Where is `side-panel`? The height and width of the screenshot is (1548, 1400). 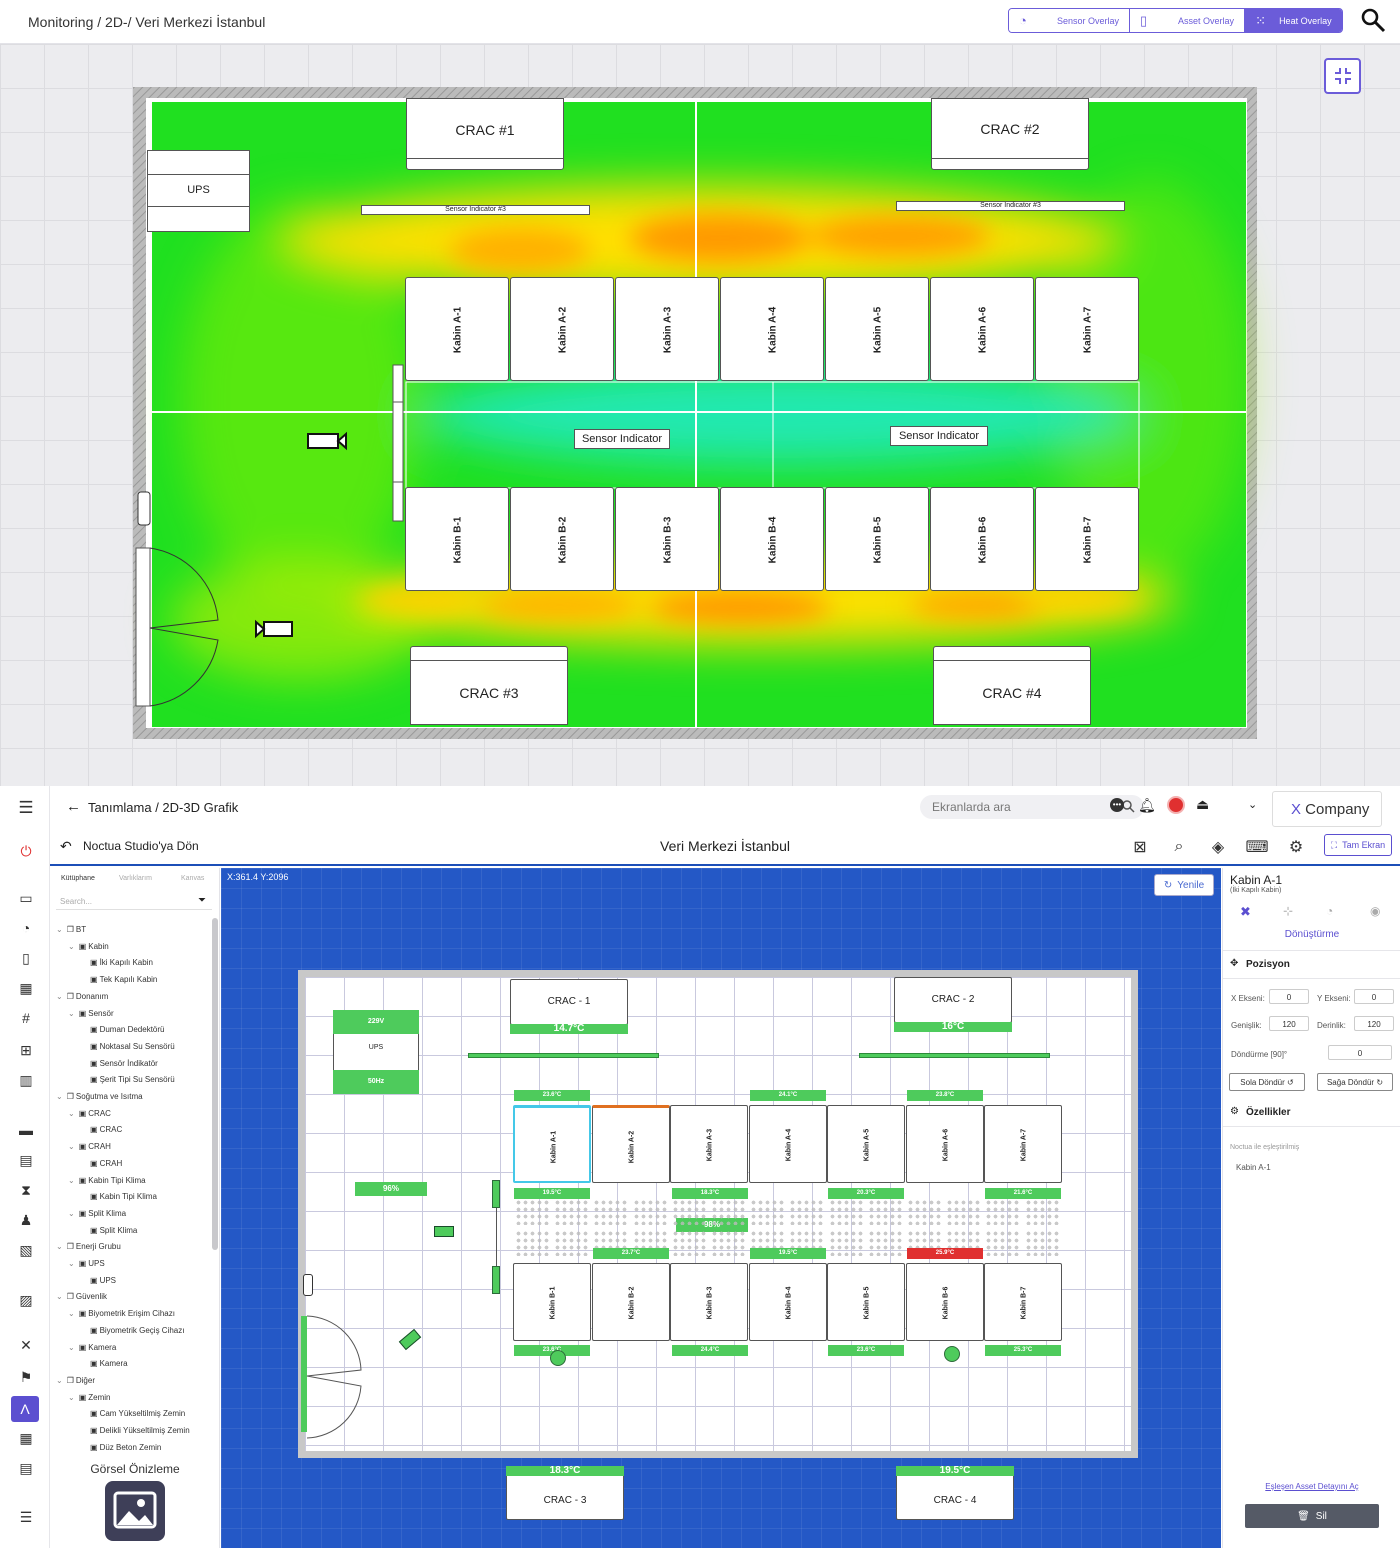
side-panel is located at coordinates (496, 1194).